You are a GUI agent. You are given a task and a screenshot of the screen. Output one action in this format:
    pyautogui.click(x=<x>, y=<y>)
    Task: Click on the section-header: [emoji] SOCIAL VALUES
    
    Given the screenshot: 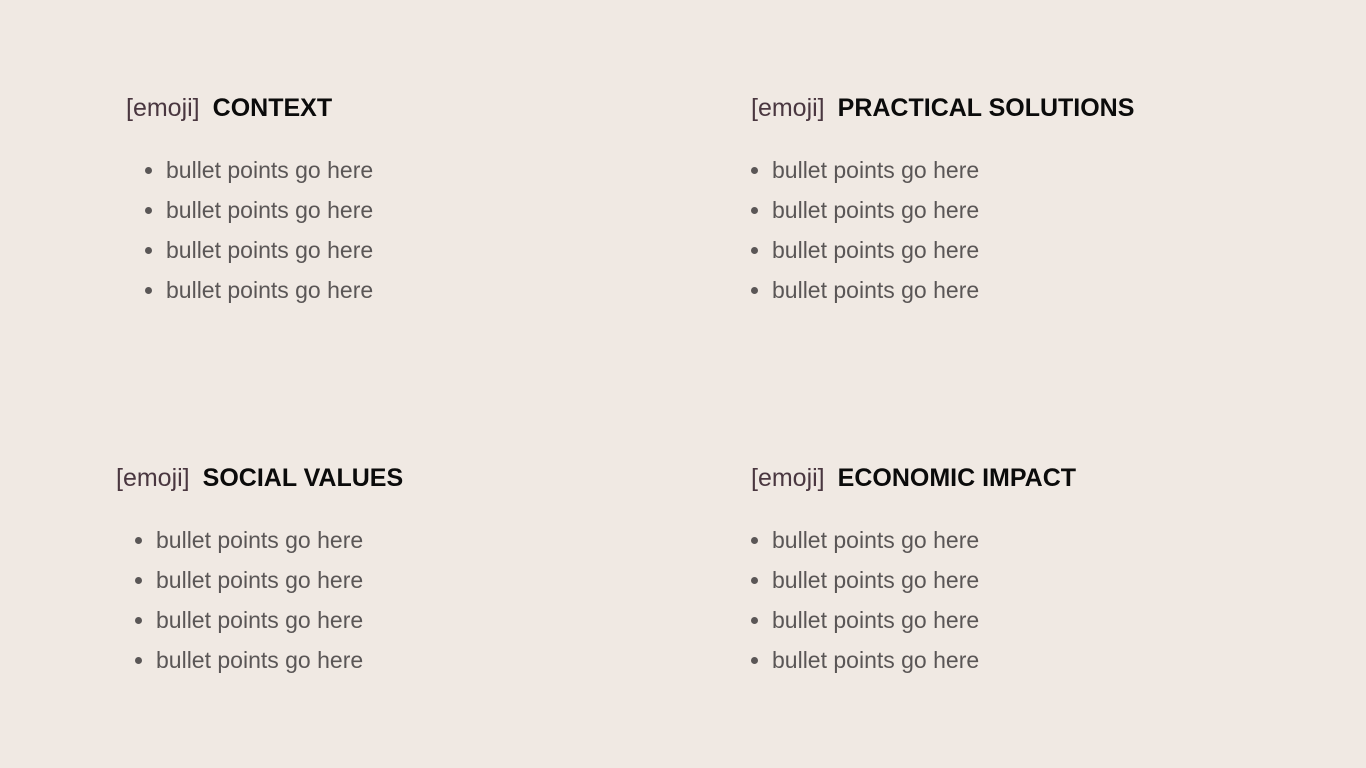 What is the action you would take?
    pyautogui.click(x=259, y=478)
    